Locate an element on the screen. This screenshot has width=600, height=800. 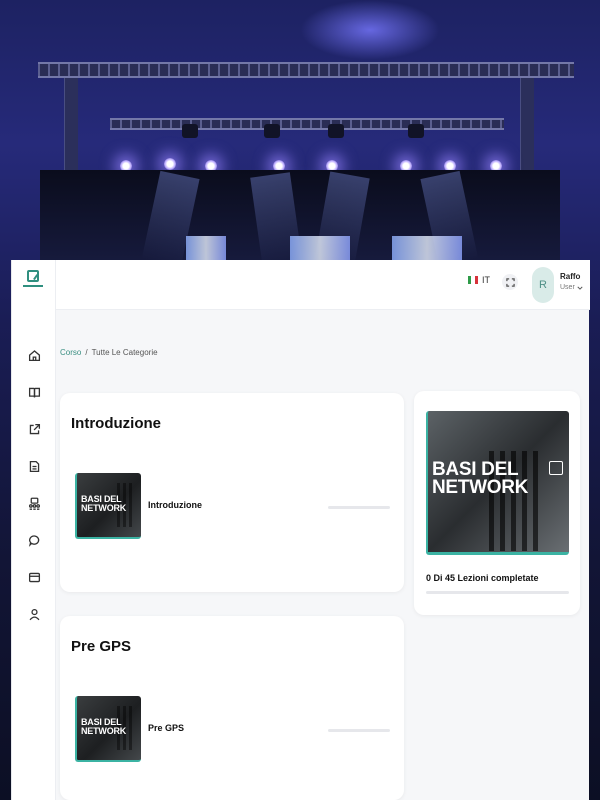
fullscreen-icon is located at coordinates (510, 282).